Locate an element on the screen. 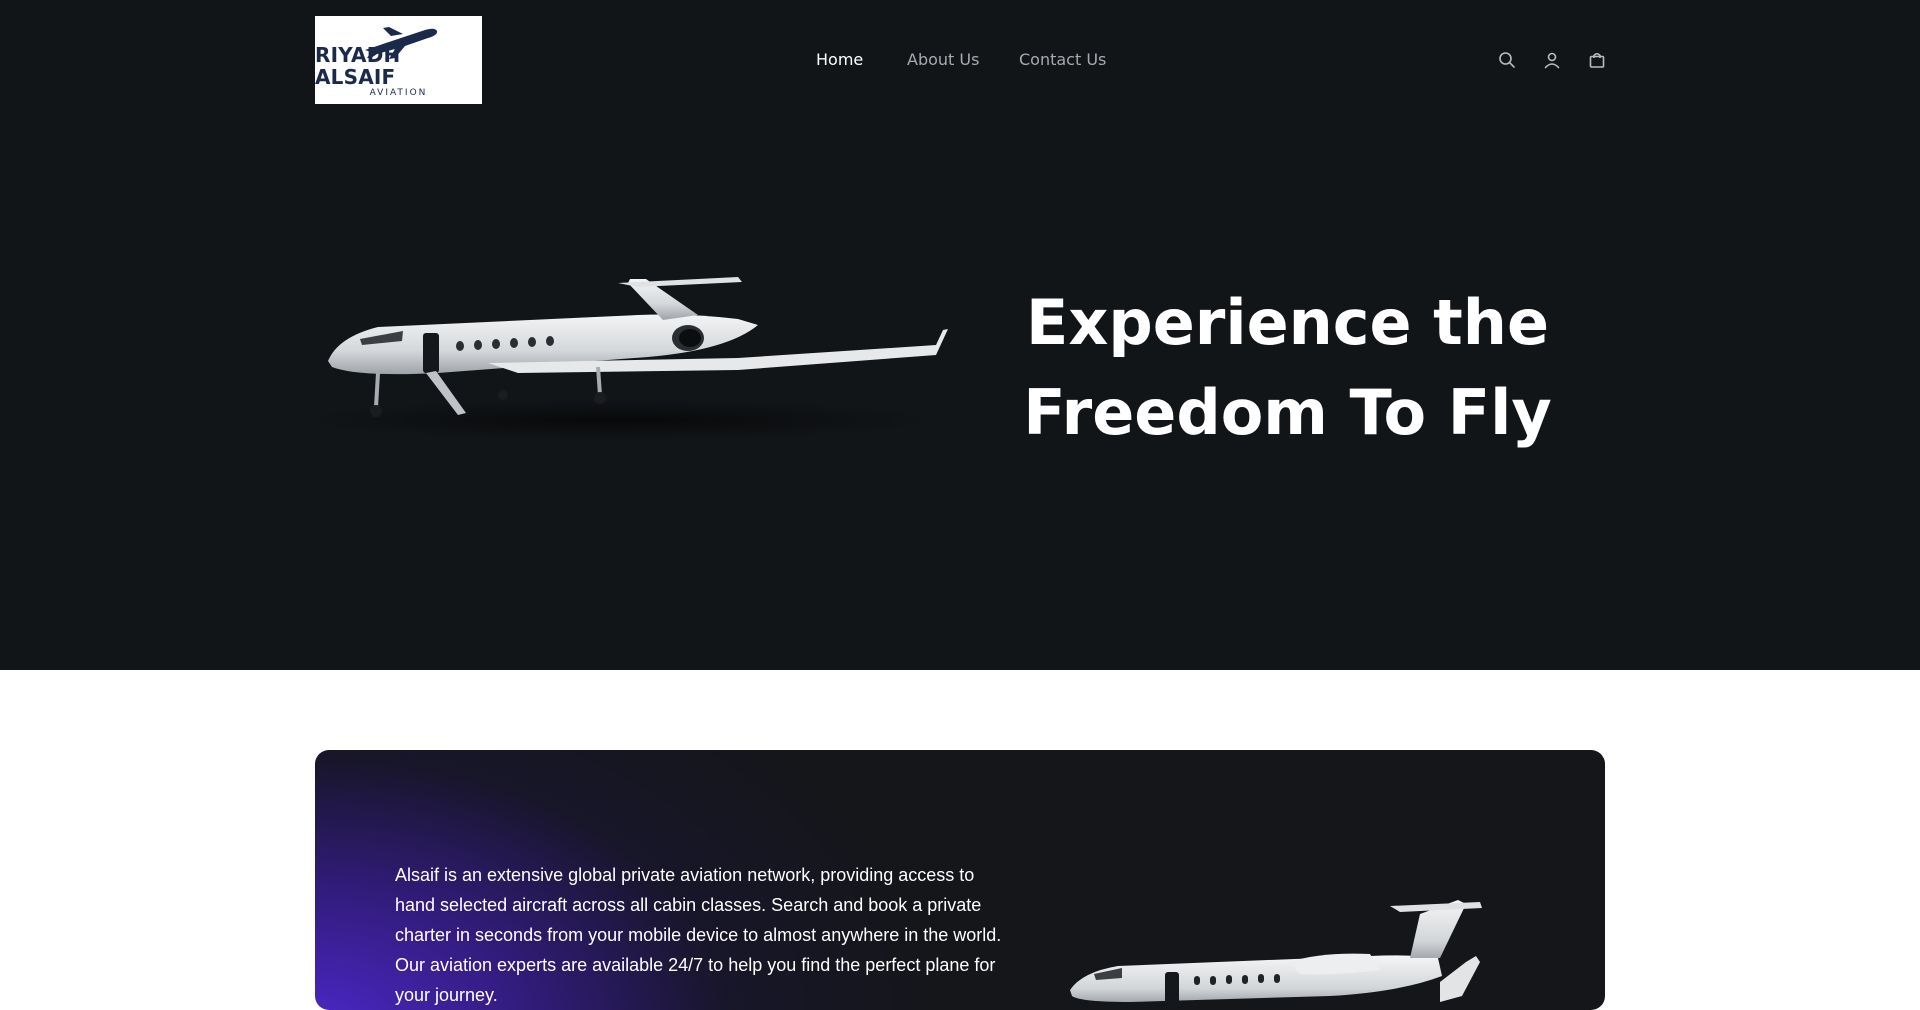  about-jet-image is located at coordinates (1276, 954).